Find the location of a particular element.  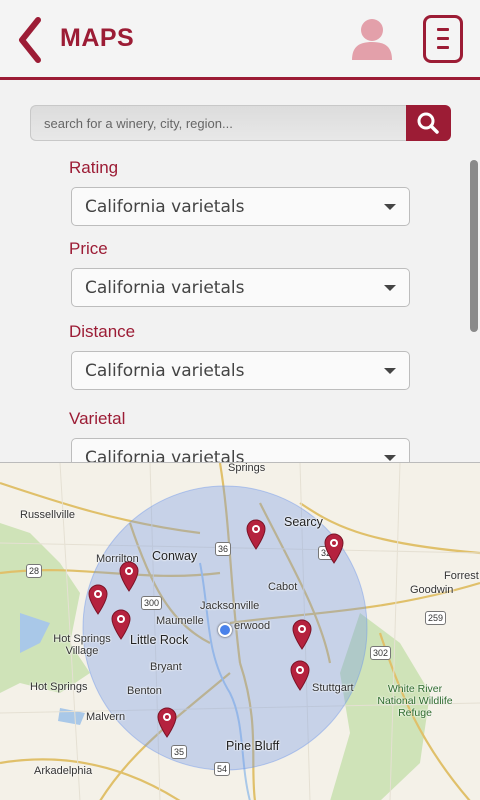

current-location-dot is located at coordinates (225, 630).